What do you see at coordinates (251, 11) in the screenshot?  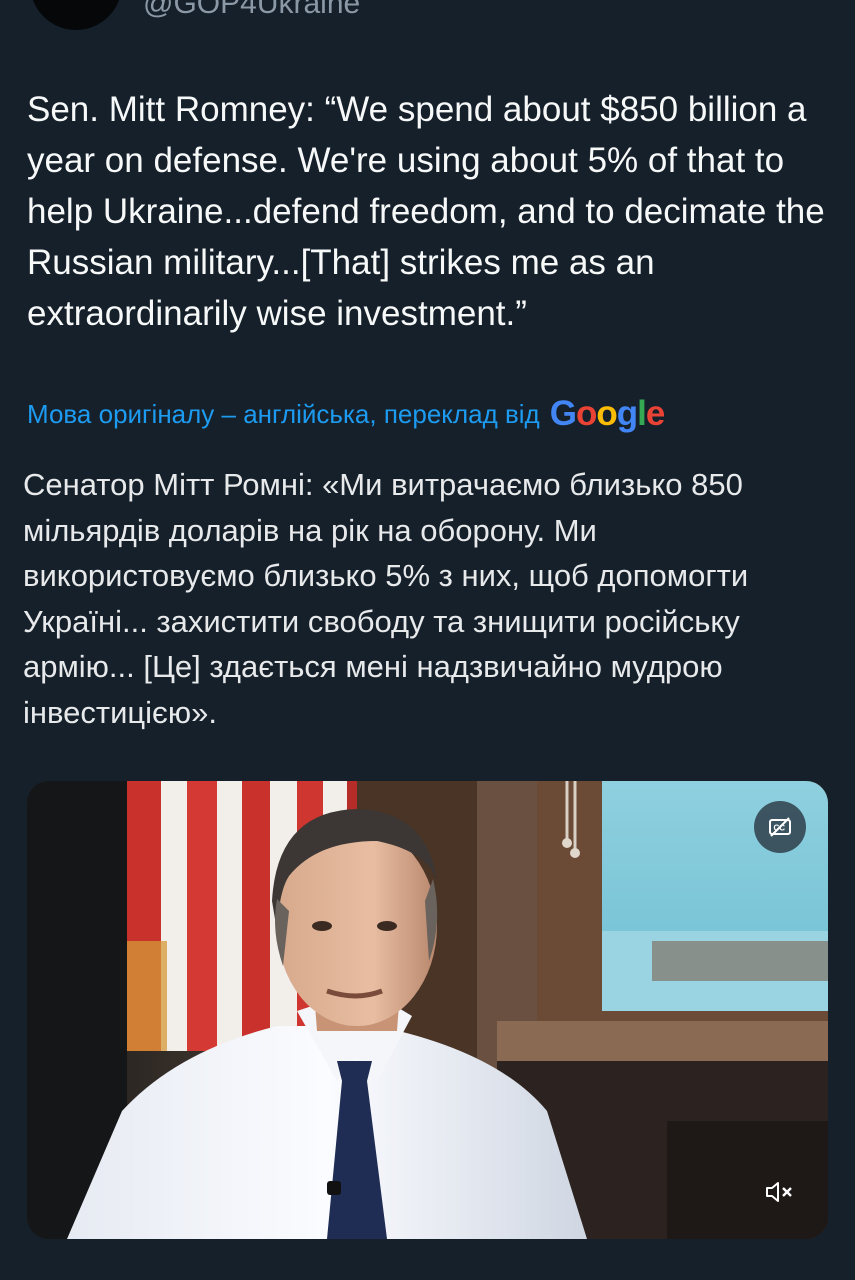 I see `author-handle: @GOP4Ukraine` at bounding box center [251, 11].